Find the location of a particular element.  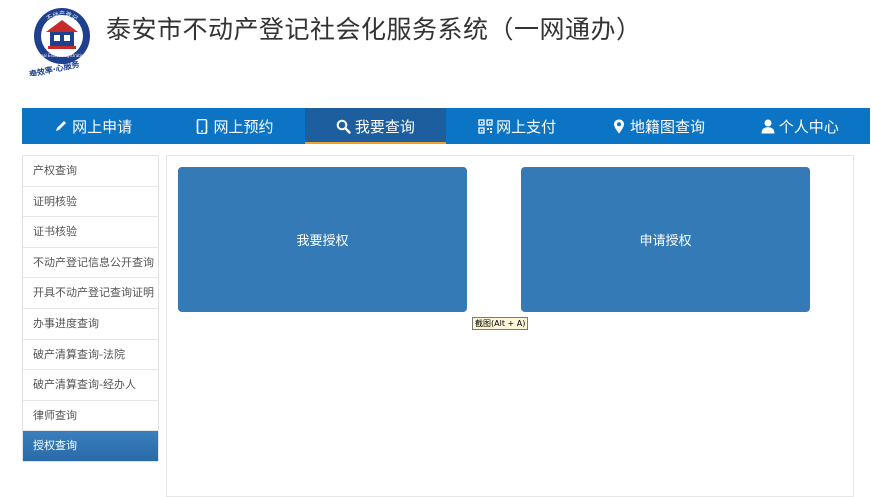

nav-item-online-apply: 网上申请 is located at coordinates (92, 126).